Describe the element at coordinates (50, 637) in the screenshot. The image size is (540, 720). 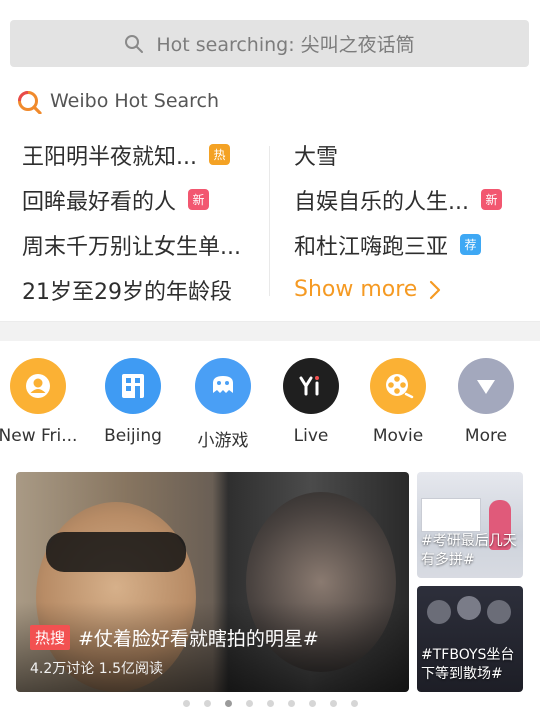
I see `hot-search-tag: 热搜` at that location.